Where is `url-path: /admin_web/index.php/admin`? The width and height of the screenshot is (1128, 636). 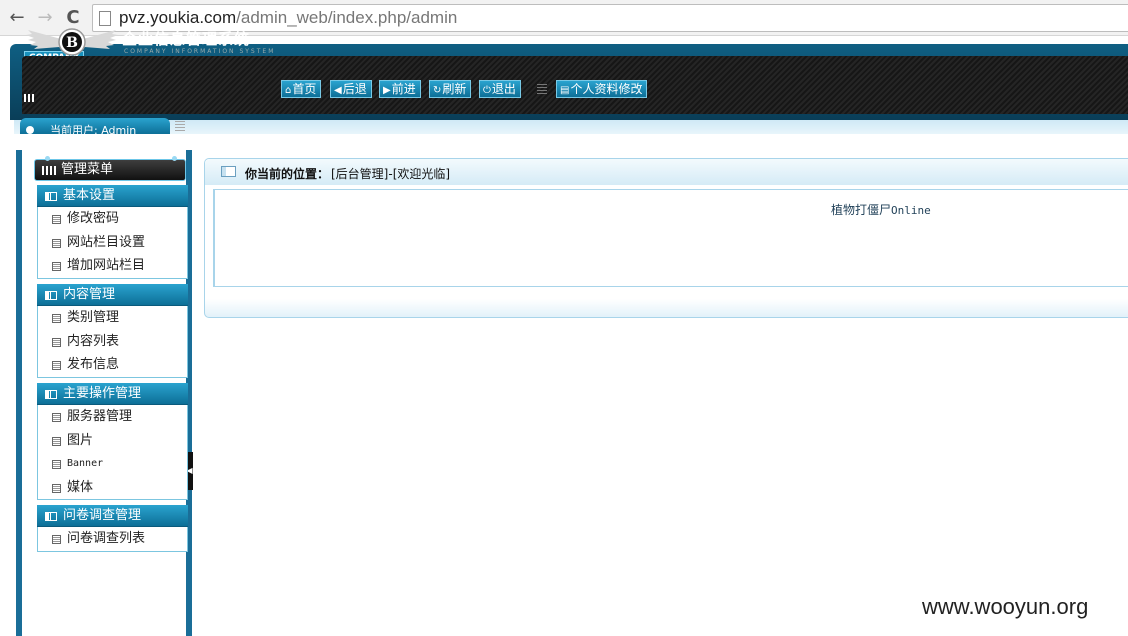
url-path: /admin_web/index.php/admin is located at coordinates (347, 17).